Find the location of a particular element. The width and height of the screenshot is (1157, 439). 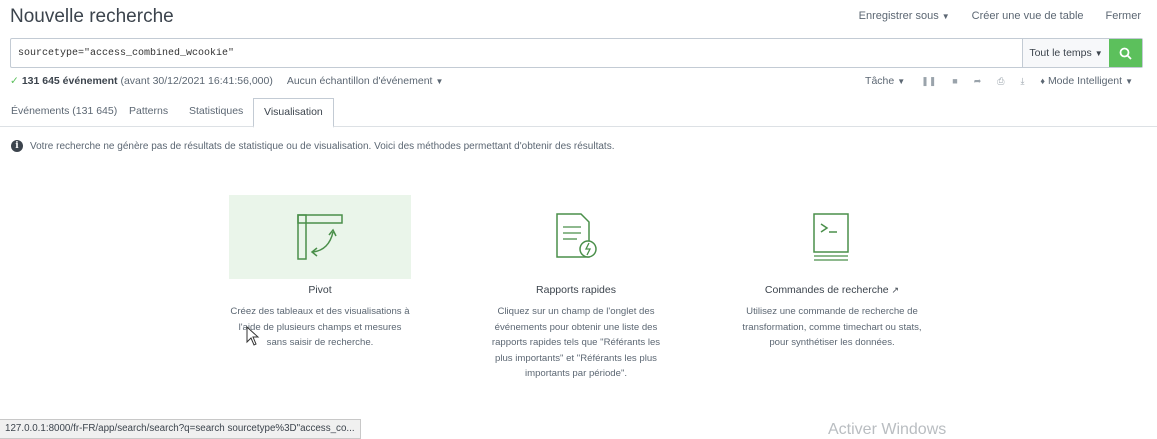

external-link-icon: ↗ is located at coordinates (895, 290).